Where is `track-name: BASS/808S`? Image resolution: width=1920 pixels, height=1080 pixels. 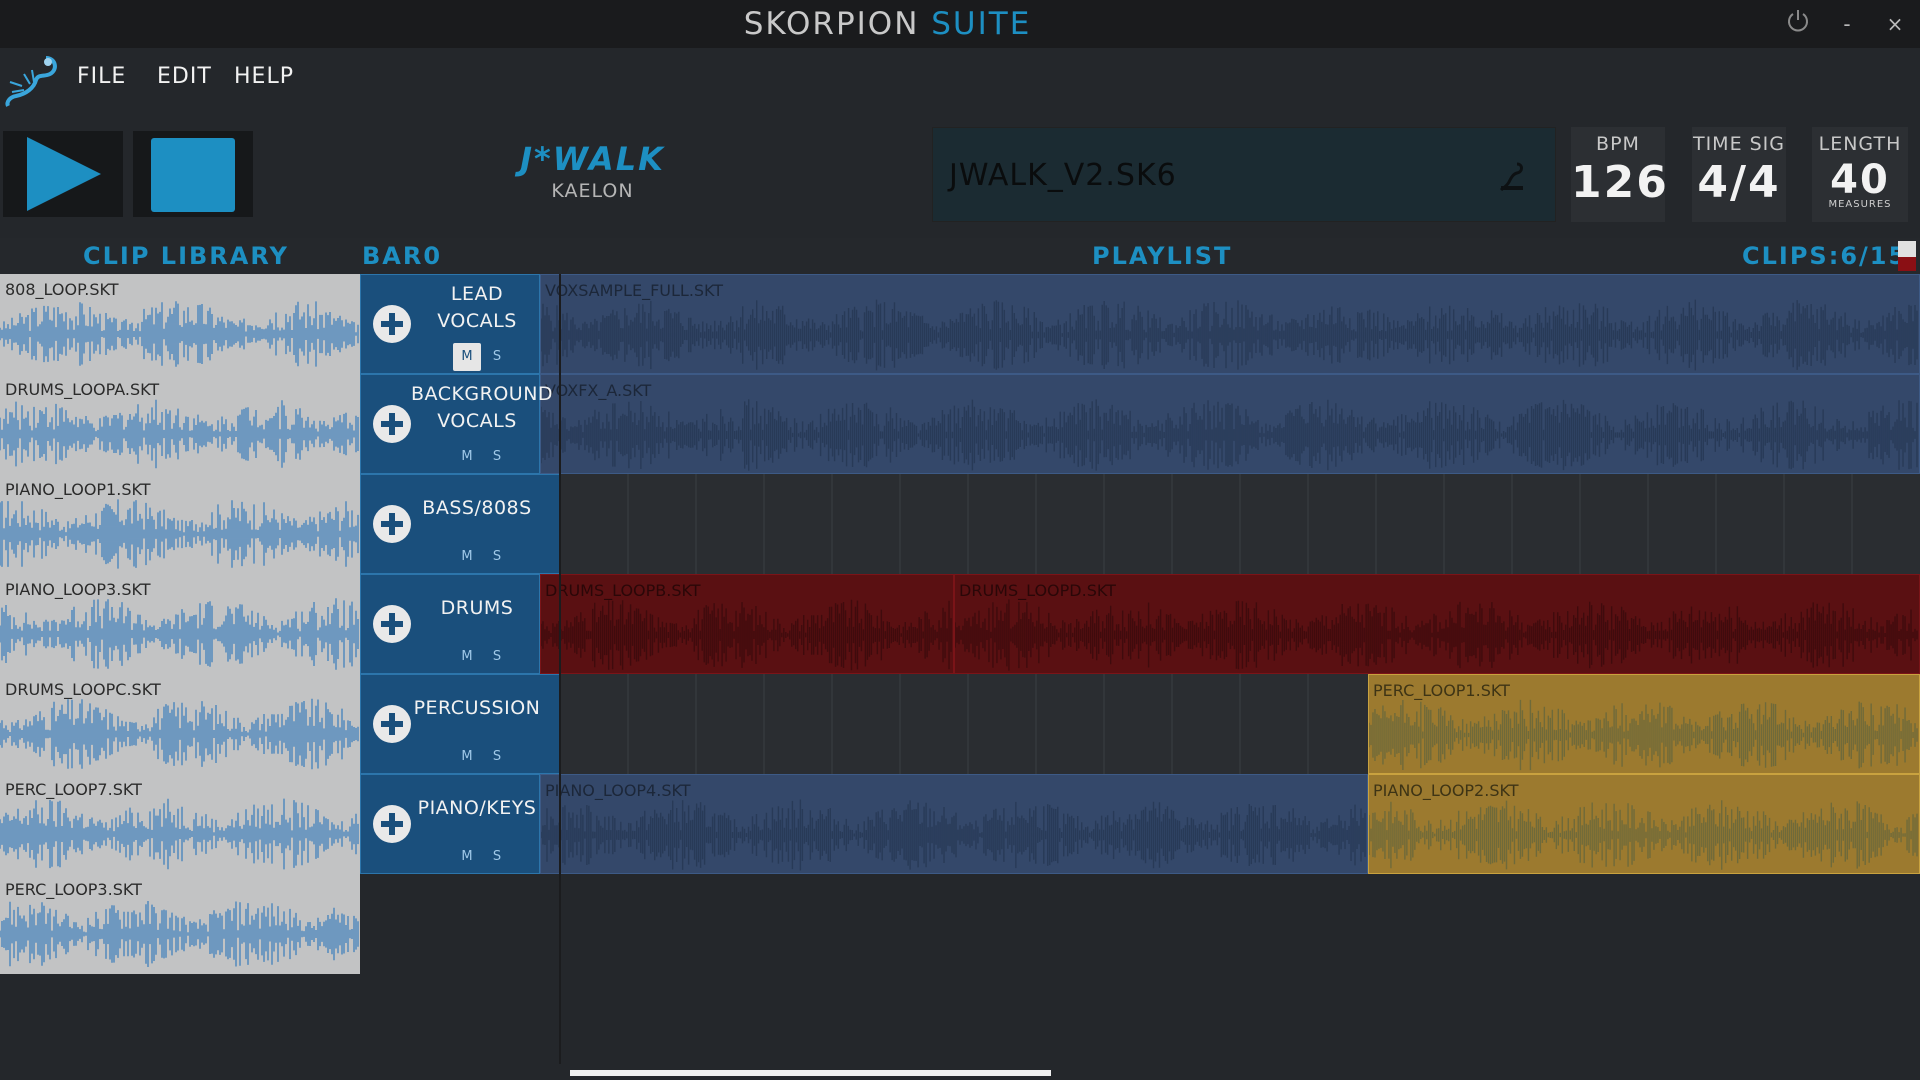
track-name: BASS/808S is located at coordinates (477, 508).